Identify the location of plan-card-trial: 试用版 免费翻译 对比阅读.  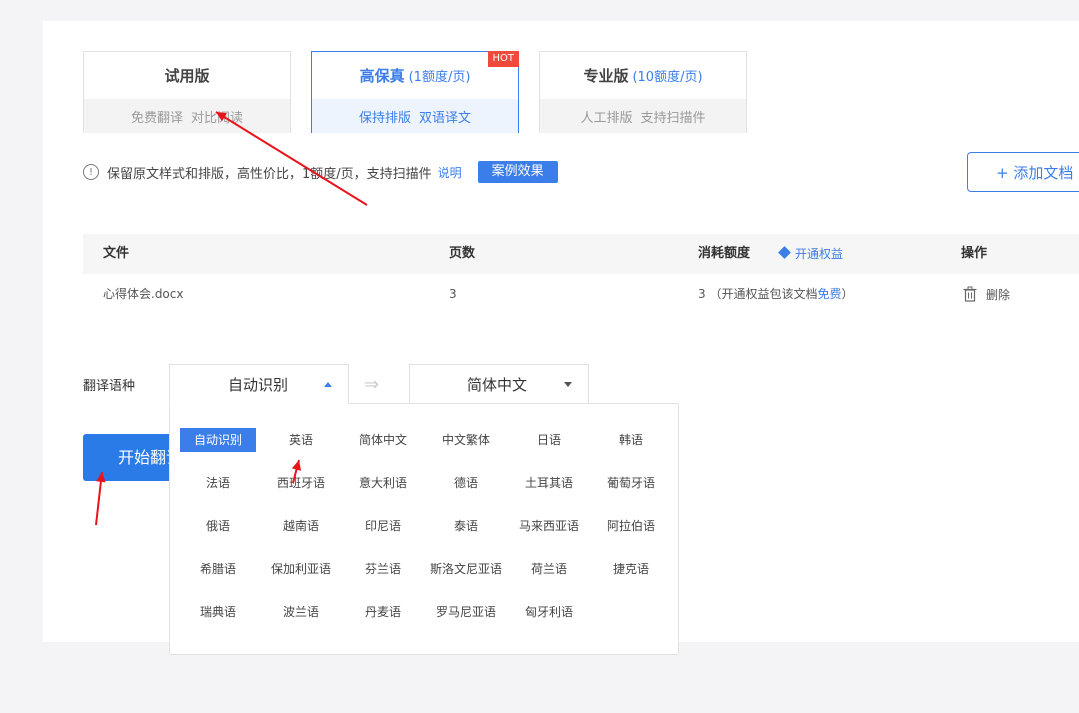
(187, 92).